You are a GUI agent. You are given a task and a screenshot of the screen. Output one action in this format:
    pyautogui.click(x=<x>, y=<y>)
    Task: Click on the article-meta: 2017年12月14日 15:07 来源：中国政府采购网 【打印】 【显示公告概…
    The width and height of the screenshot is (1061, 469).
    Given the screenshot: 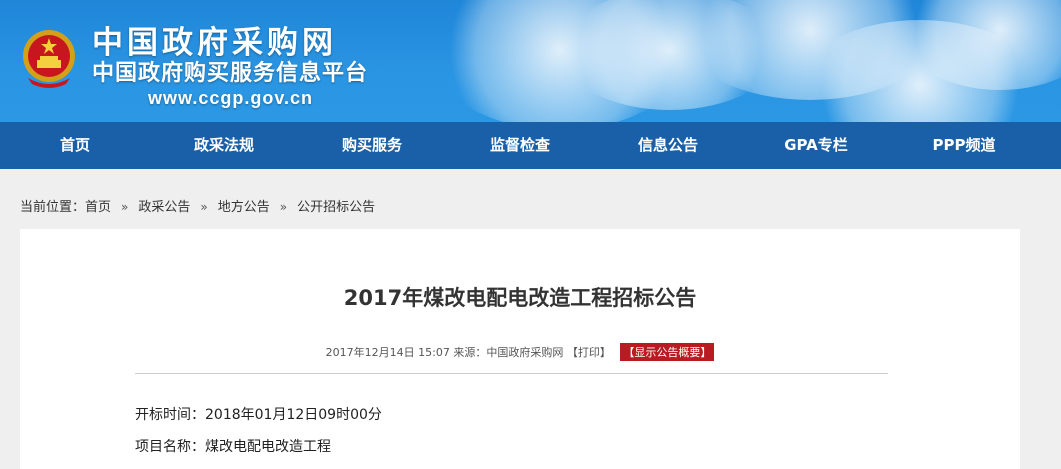 What is the action you would take?
    pyautogui.click(x=520, y=352)
    